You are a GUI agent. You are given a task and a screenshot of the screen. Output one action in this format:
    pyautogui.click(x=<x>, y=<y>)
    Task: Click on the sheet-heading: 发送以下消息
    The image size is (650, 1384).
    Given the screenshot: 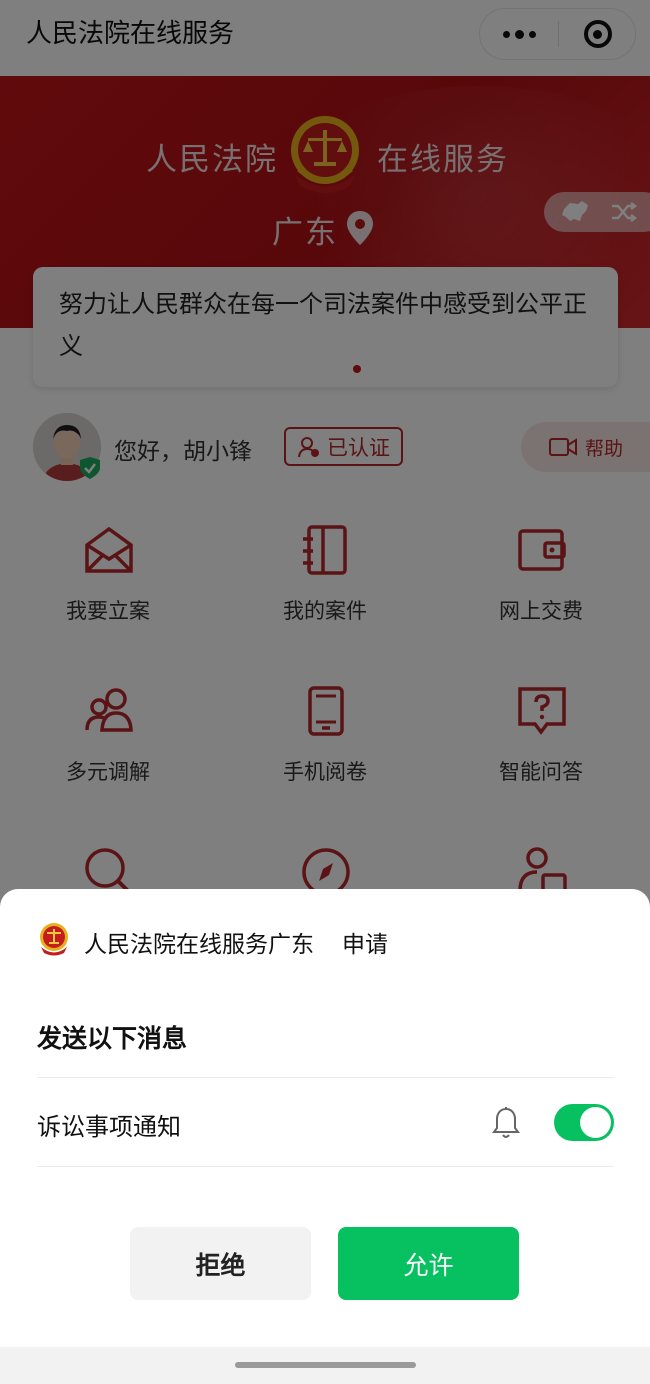 What is the action you would take?
    pyautogui.click(x=112, y=1038)
    